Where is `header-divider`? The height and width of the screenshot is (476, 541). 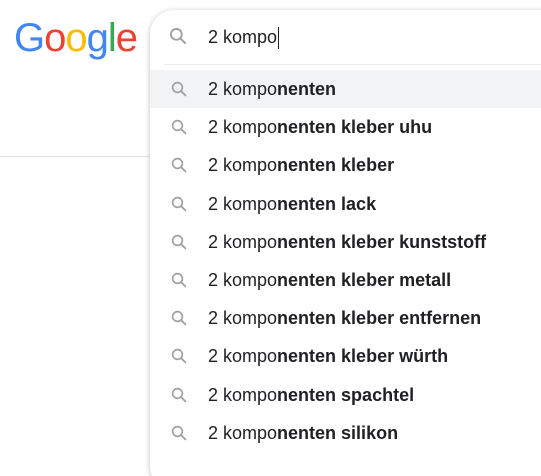 header-divider is located at coordinates (75, 156).